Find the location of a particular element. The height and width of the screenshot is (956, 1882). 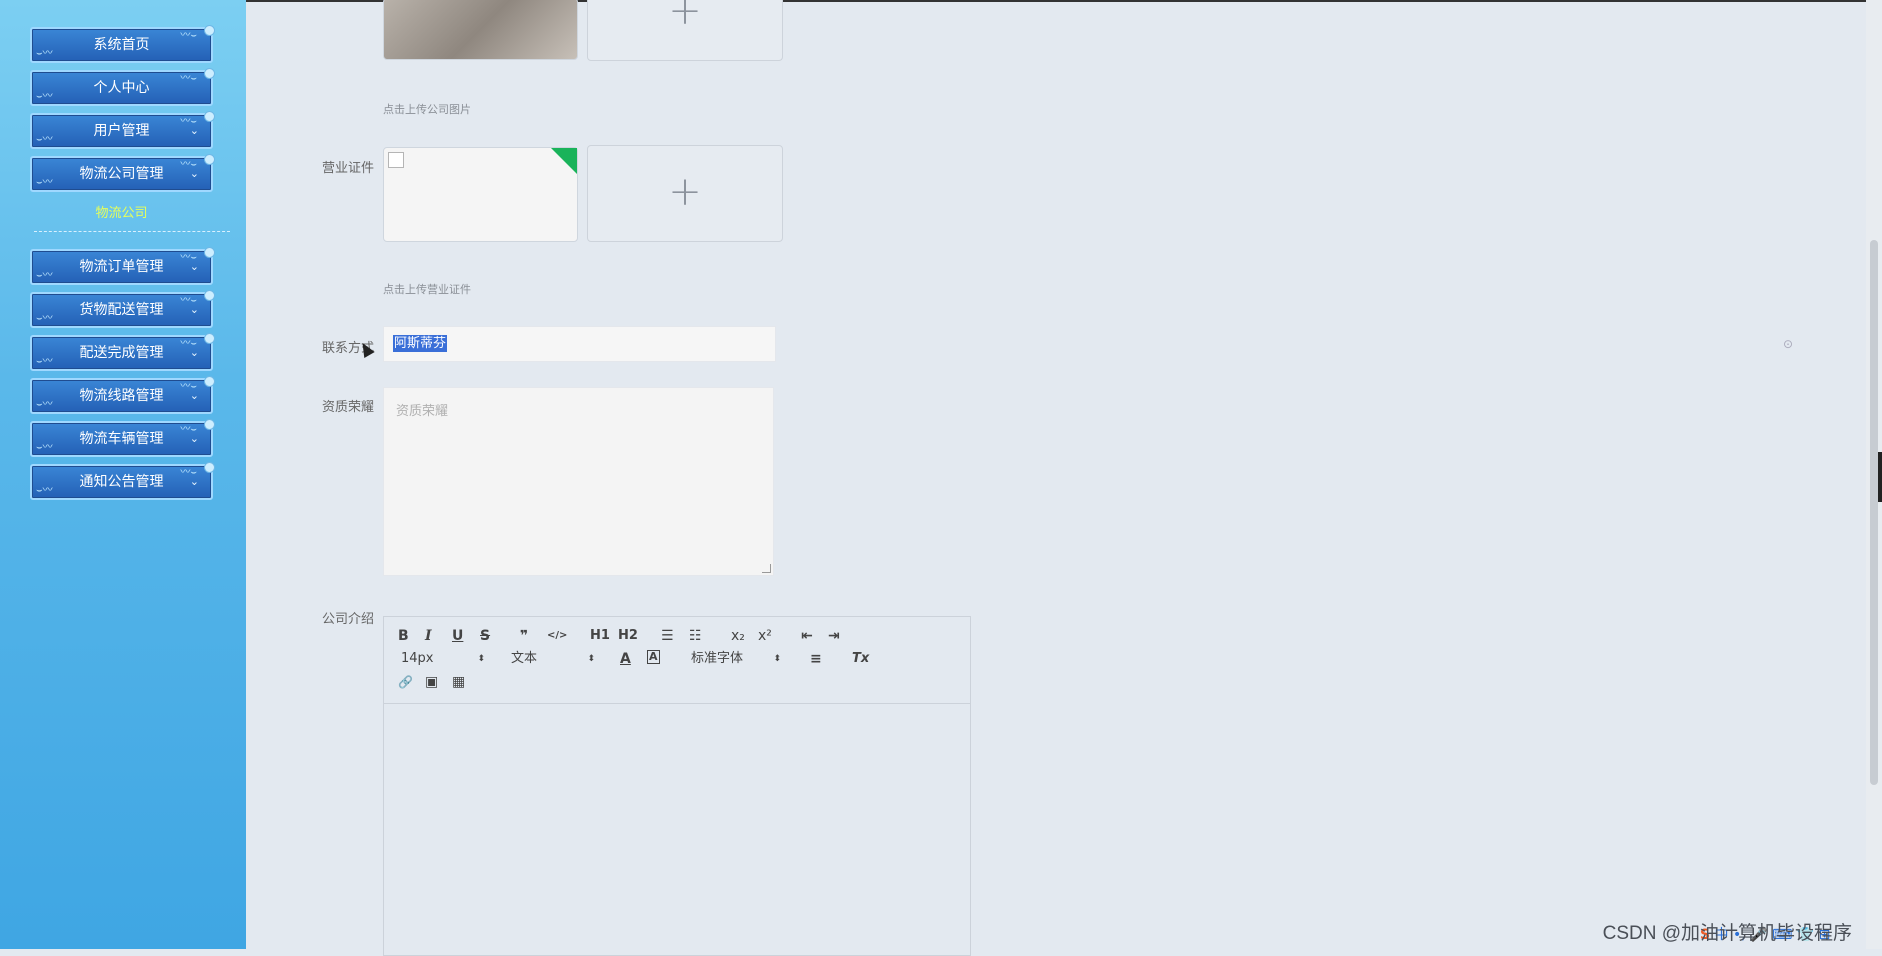

company-image-hint: 点击上传公司图片 is located at coordinates (427, 109).